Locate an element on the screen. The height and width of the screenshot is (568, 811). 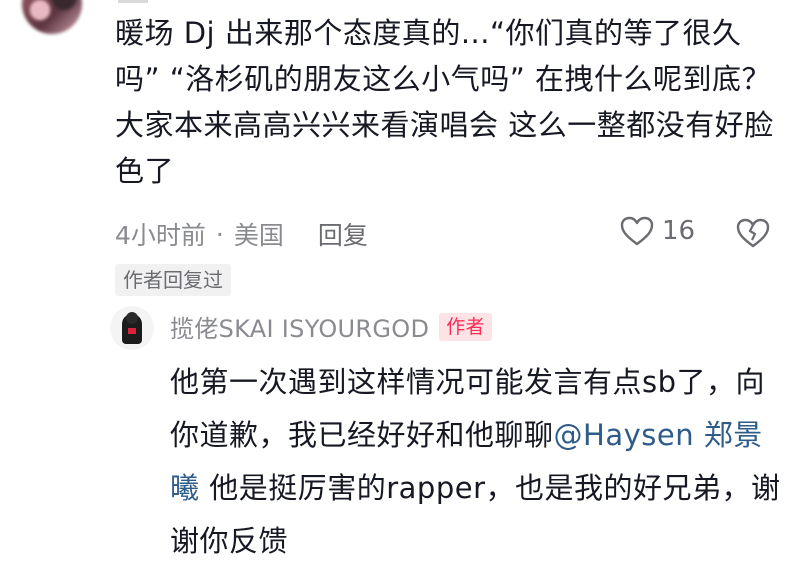
reply-author-name: 揽佬SKAI ISYOURGOD is located at coordinates (299, 326).